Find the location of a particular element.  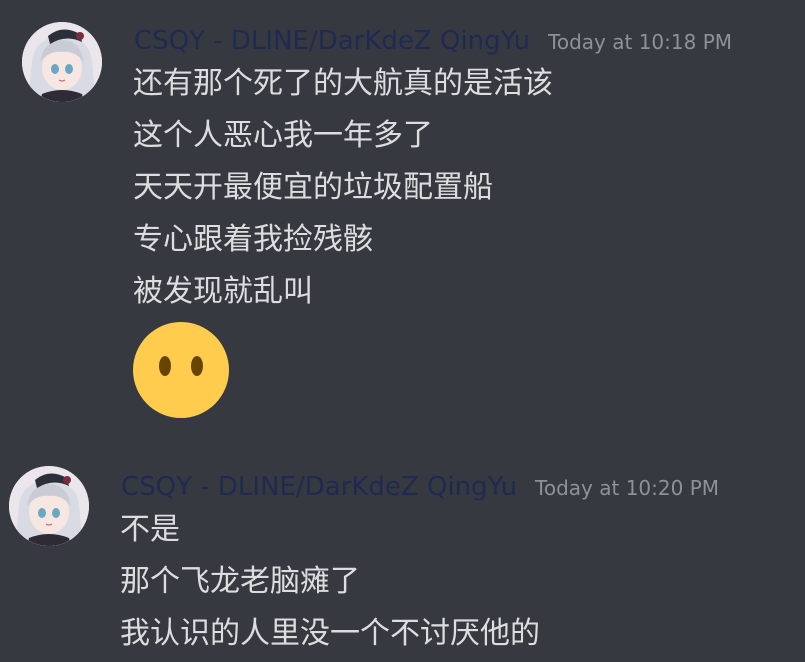

no-mouth-face-emoji-icon is located at coordinates (181, 370).